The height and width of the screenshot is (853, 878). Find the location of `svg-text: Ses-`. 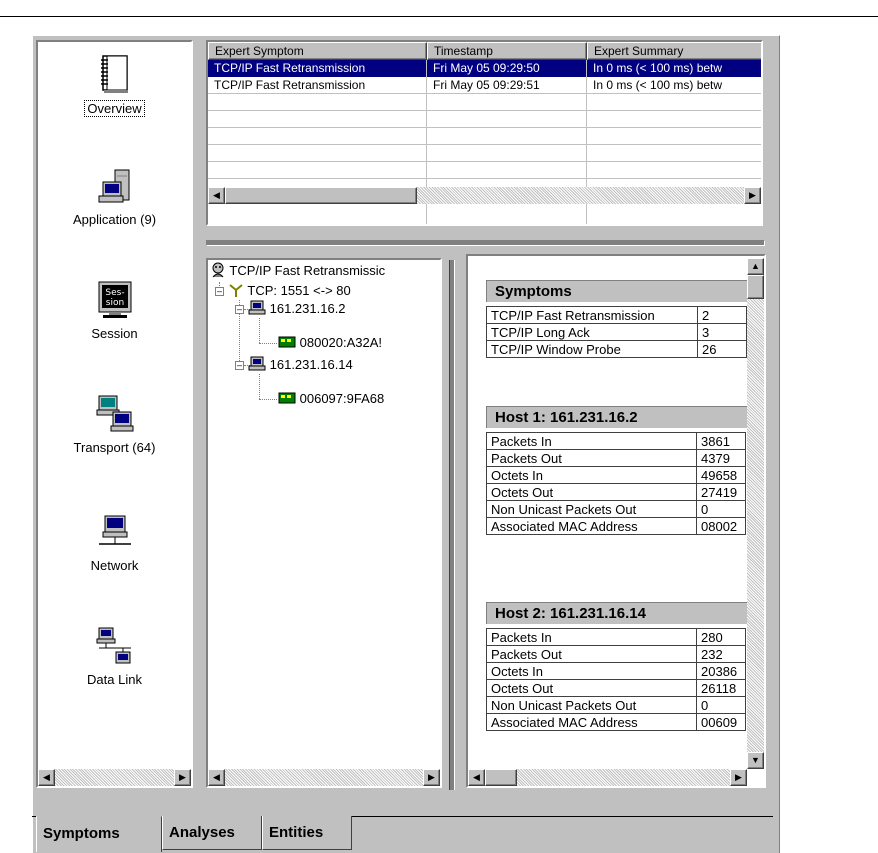

svg-text: Ses- is located at coordinates (114, 293).